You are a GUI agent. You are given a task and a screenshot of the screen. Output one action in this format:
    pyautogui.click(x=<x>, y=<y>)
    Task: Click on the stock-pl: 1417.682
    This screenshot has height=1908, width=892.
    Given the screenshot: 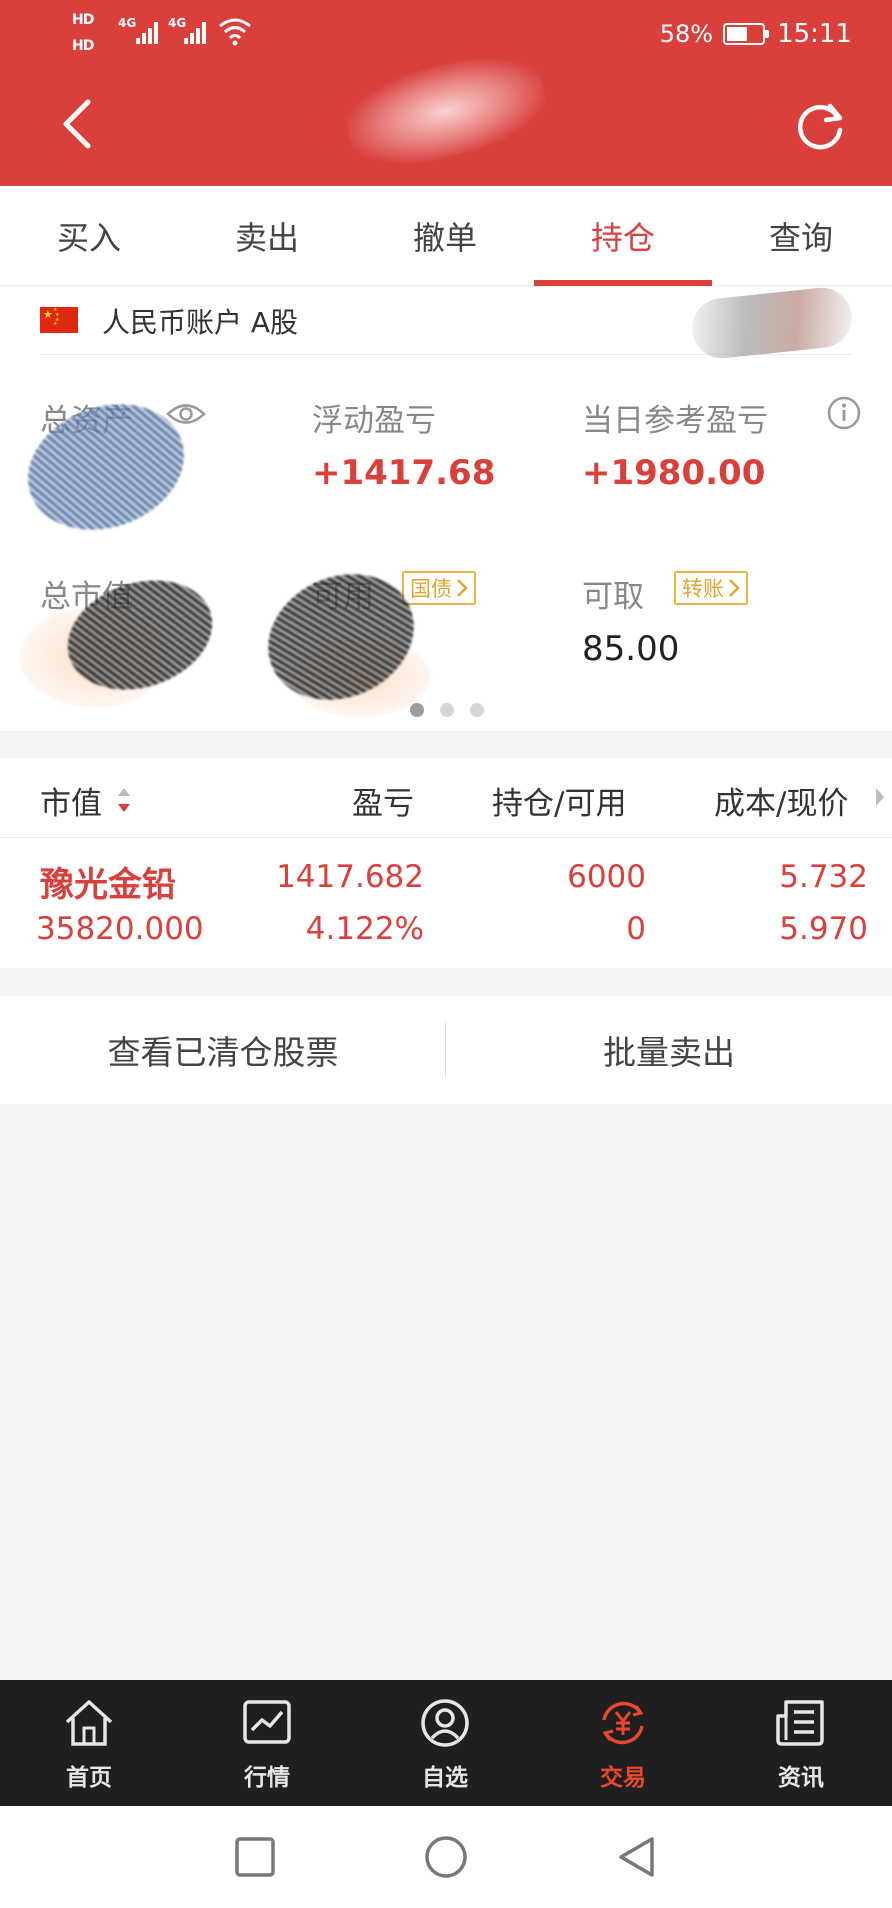 What is the action you would take?
    pyautogui.click(x=350, y=877)
    